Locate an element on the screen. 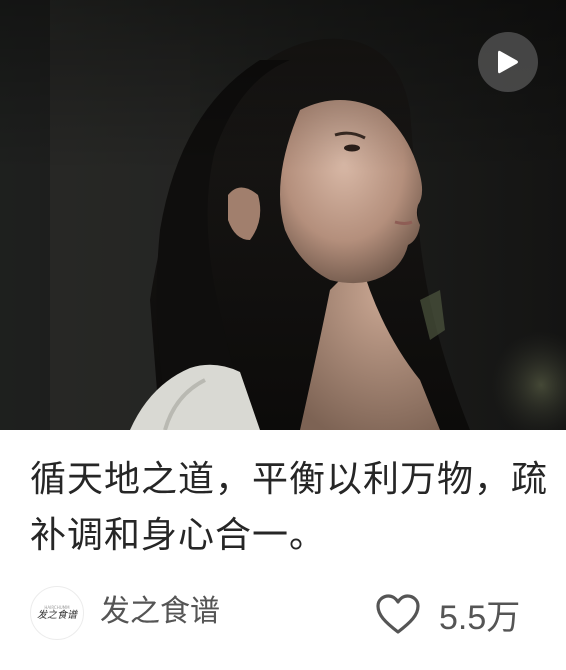 The height and width of the screenshot is (670, 566). avatar-logo-text: 发之食谱 is located at coordinates (57, 615).